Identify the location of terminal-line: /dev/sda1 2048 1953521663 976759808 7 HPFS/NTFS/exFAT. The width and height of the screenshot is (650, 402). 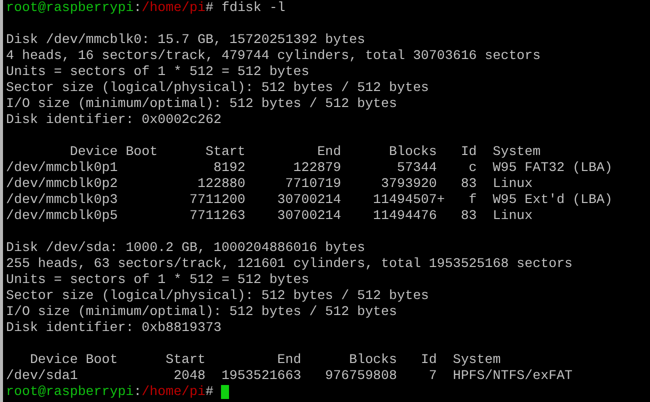
(289, 376).